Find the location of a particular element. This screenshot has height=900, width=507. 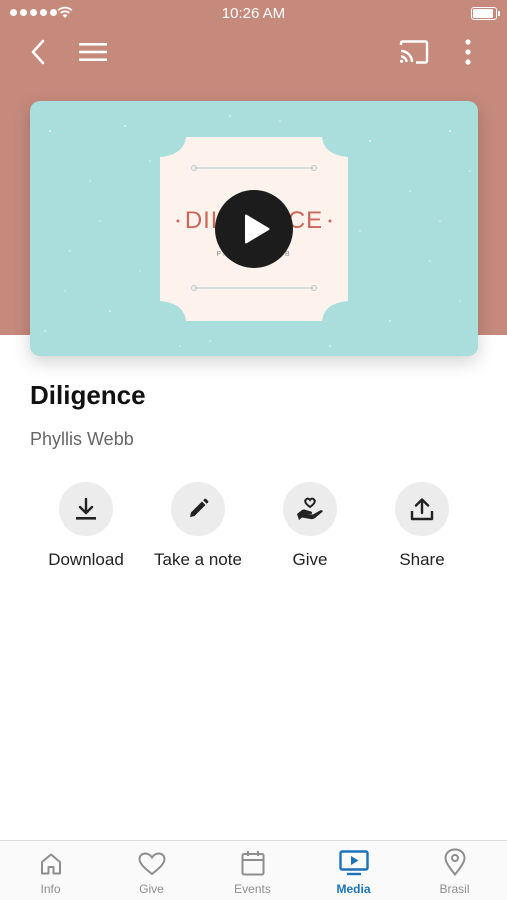

take-note-circle is located at coordinates (198, 509).